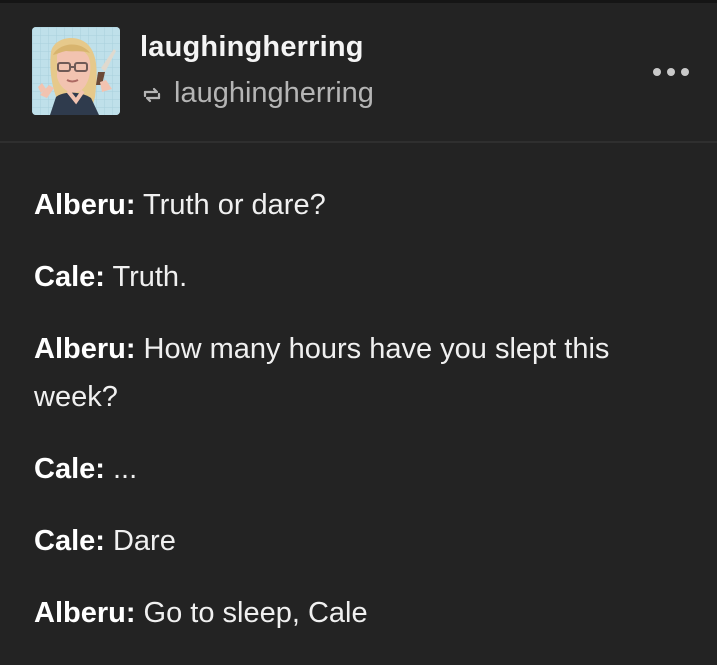 The height and width of the screenshot is (665, 717). I want to click on dialogue-line: Alberu: Truth or dare?, so click(359, 205).